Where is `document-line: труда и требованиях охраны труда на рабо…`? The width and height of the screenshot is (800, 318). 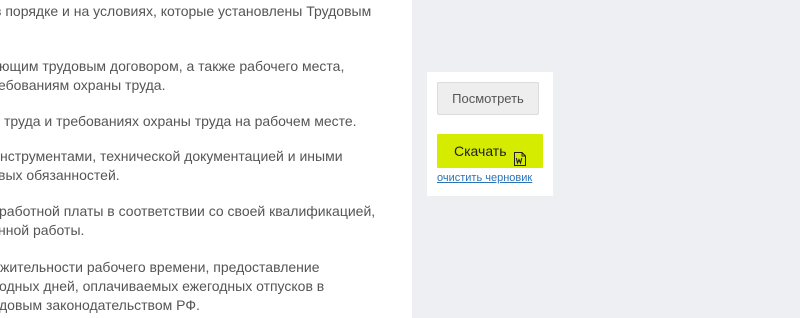 document-line: труда и требованиях охраны труда на рабо… is located at coordinates (180, 121).